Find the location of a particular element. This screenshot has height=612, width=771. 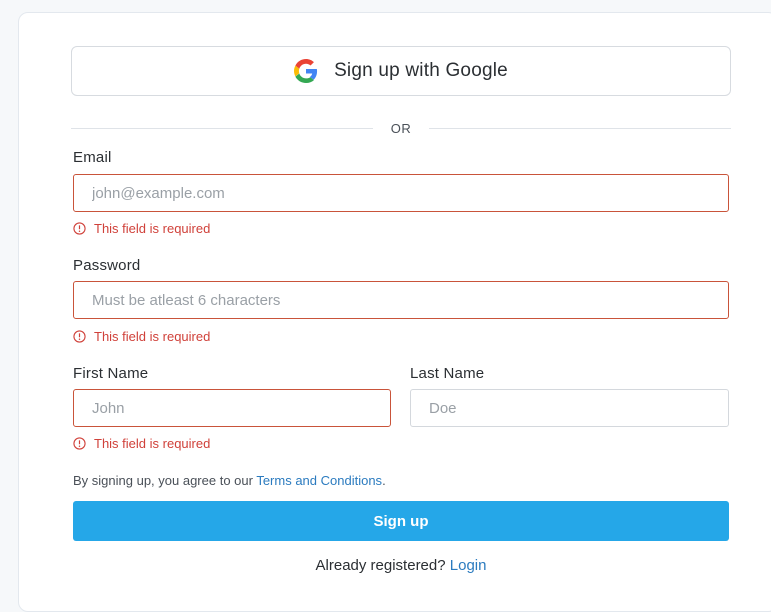

password-label: Password is located at coordinates (107, 265).